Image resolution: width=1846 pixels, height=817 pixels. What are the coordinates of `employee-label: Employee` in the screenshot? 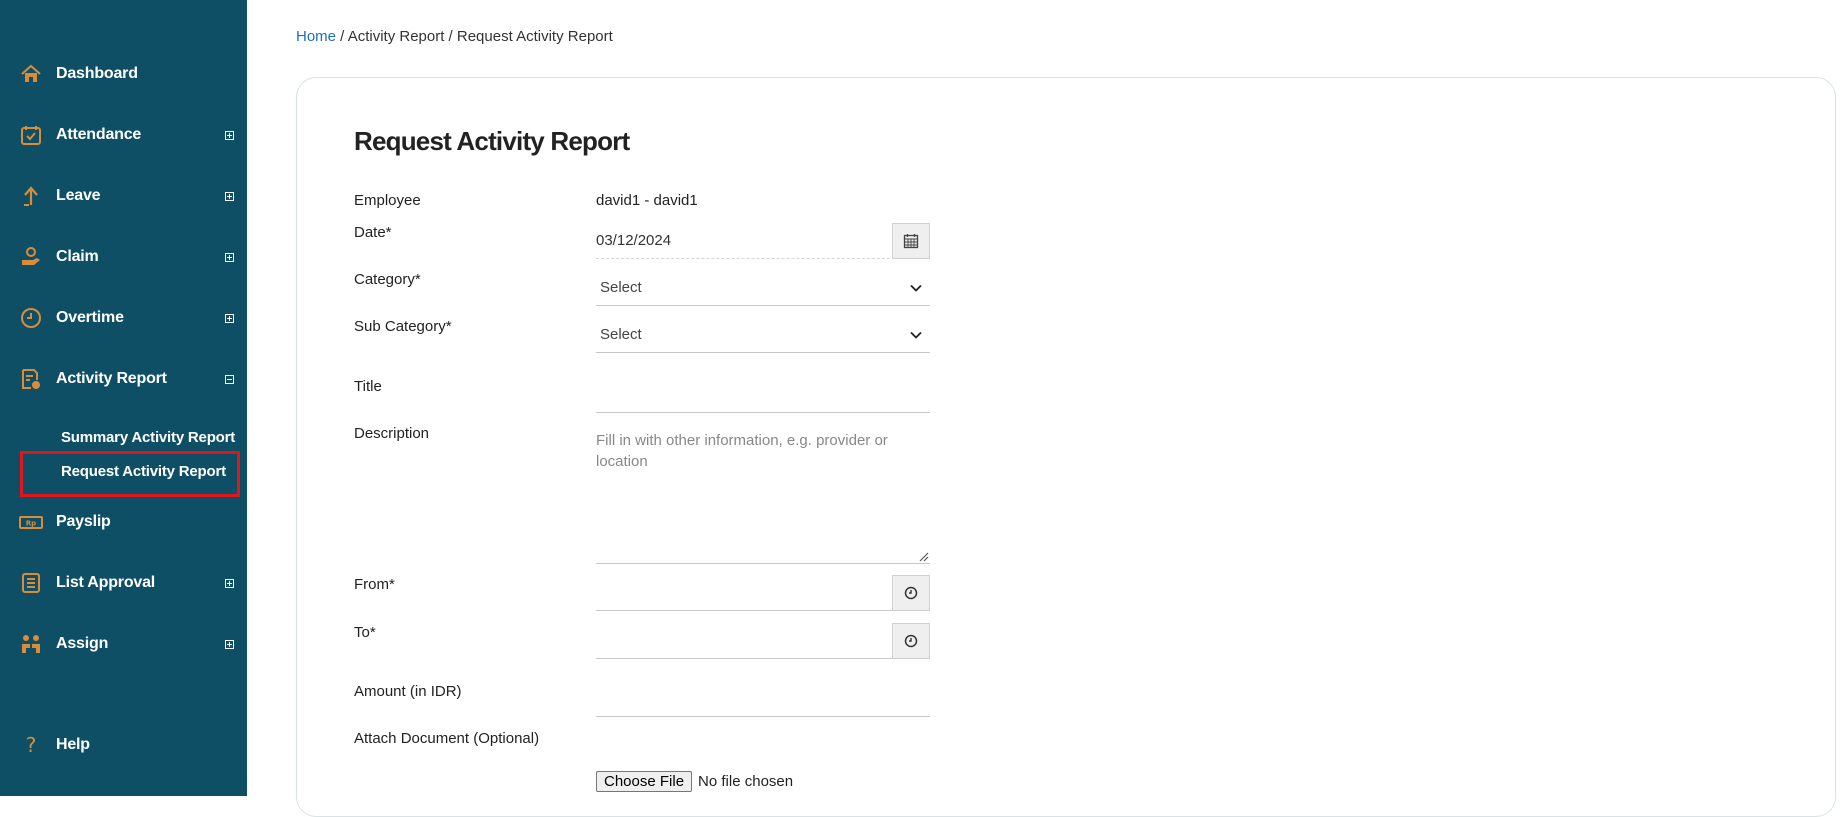 It's located at (387, 200).